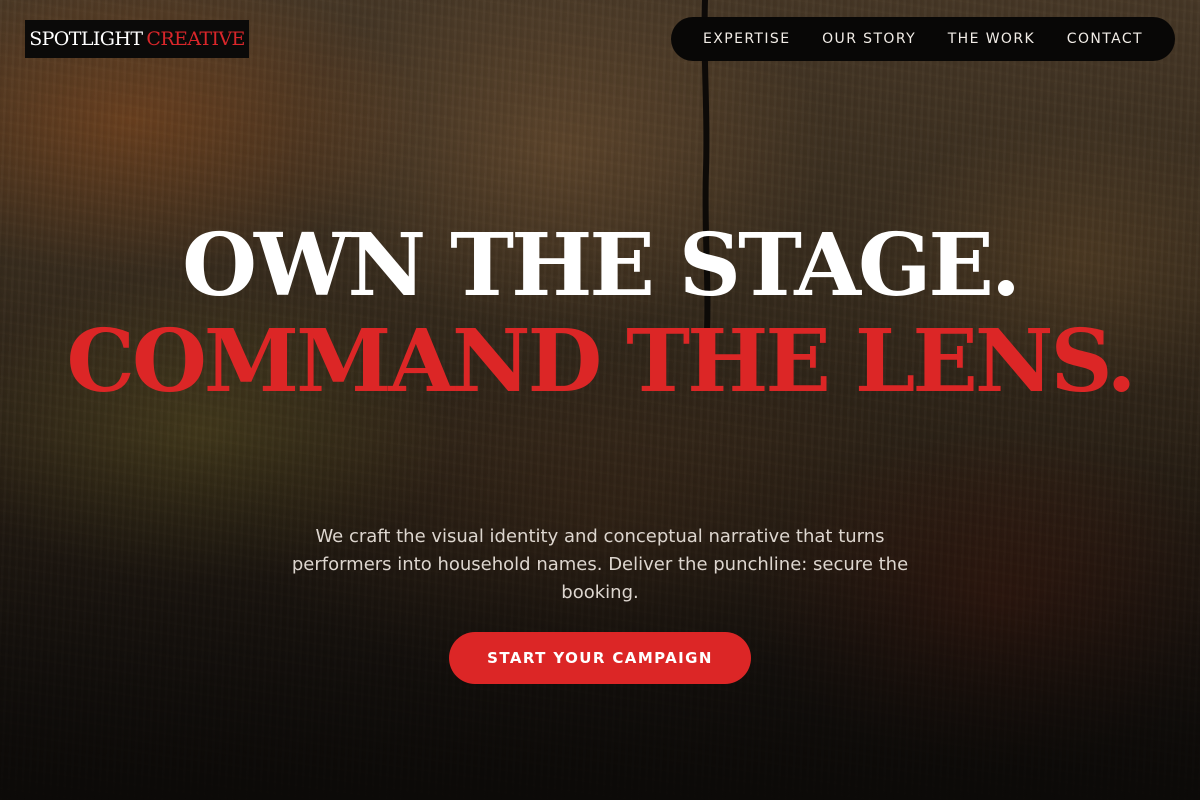 The width and height of the screenshot is (1200, 800). I want to click on main-nav: EXPERTISE OUR STORY THE WORK CONTACT, so click(923, 39).